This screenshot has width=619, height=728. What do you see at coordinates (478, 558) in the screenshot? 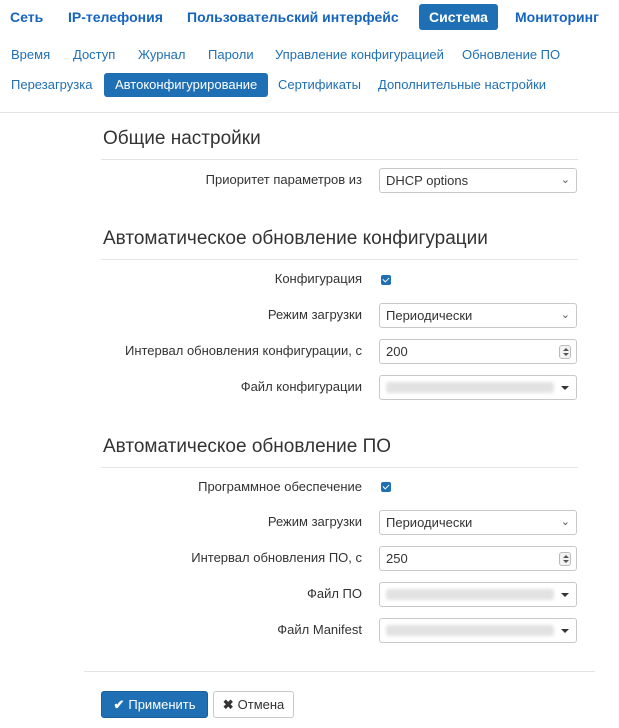
I see `fw-interval-input: 250` at bounding box center [478, 558].